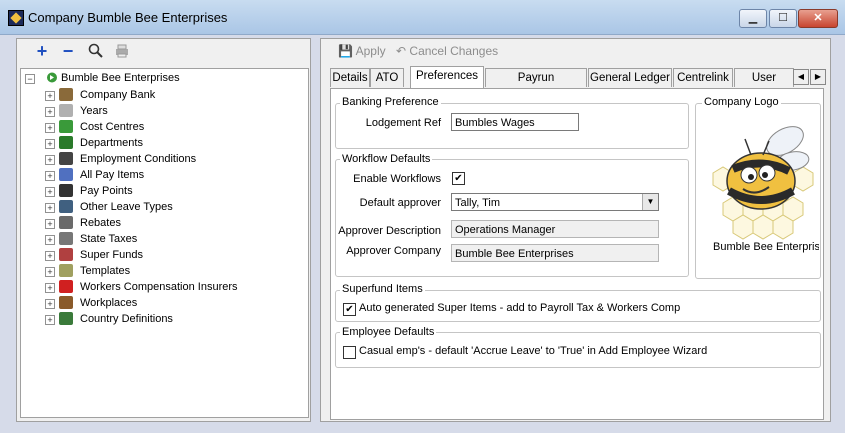 This screenshot has height=433, width=845. I want to click on tree-item-label: Rebates, so click(100, 223).